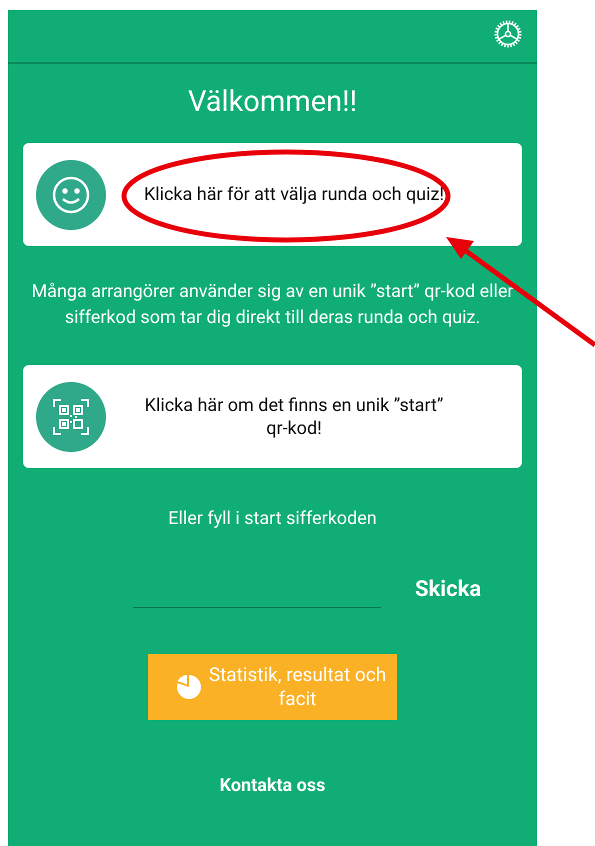 The width and height of the screenshot is (595, 846). I want to click on info-text: Många arrangörer använder sig av en unik ”start” qr-kod eller sifferkod som tar dig direkt till deras runda och quiz., so click(272, 305).